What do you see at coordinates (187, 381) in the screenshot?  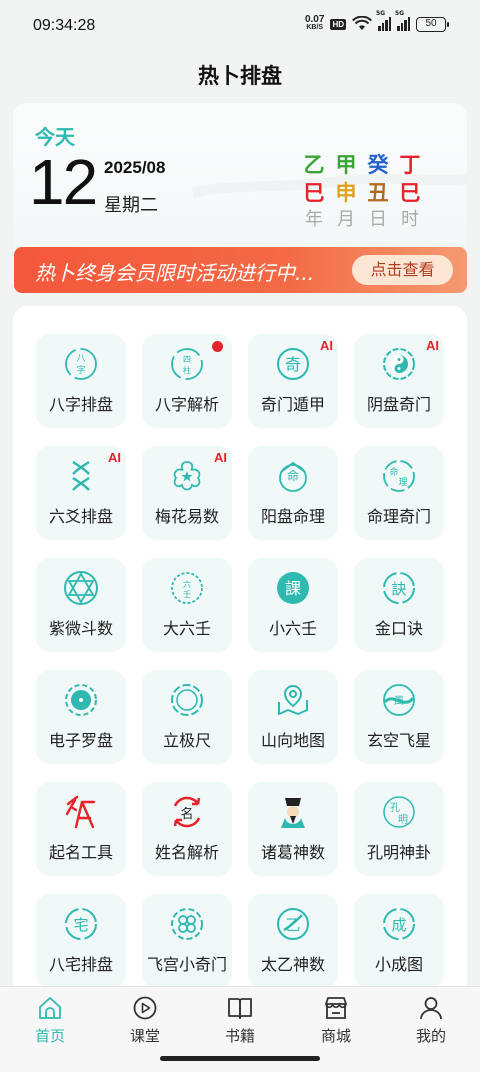 I see `tool-tile: 四柱八字解析` at bounding box center [187, 381].